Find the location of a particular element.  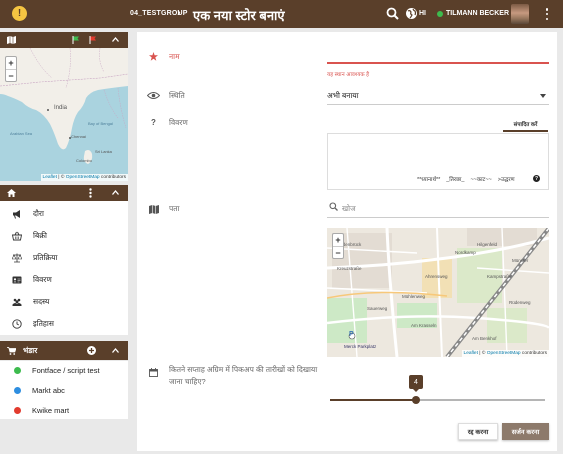

id-card-icon is located at coordinates (17, 280).